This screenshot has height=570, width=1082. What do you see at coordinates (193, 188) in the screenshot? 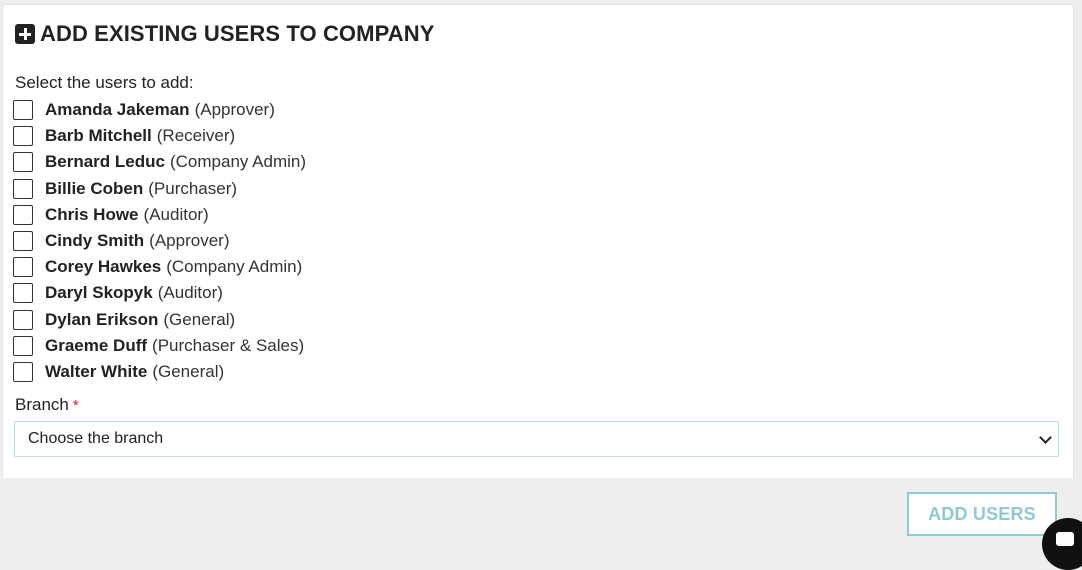
I see `user-role: (Purchaser)` at bounding box center [193, 188].